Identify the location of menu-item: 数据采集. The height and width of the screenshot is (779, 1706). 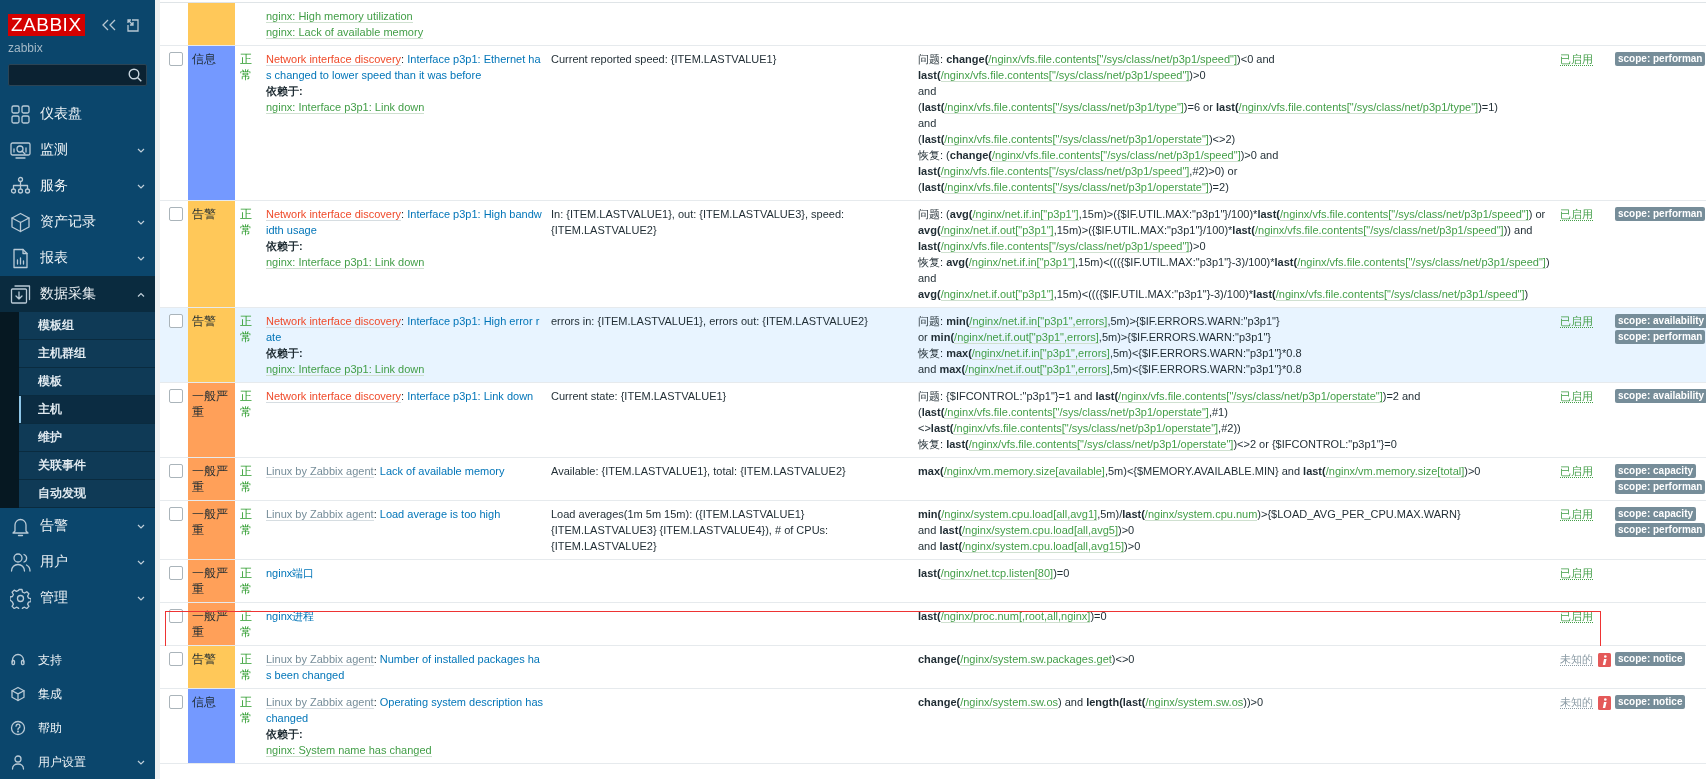
(77, 294).